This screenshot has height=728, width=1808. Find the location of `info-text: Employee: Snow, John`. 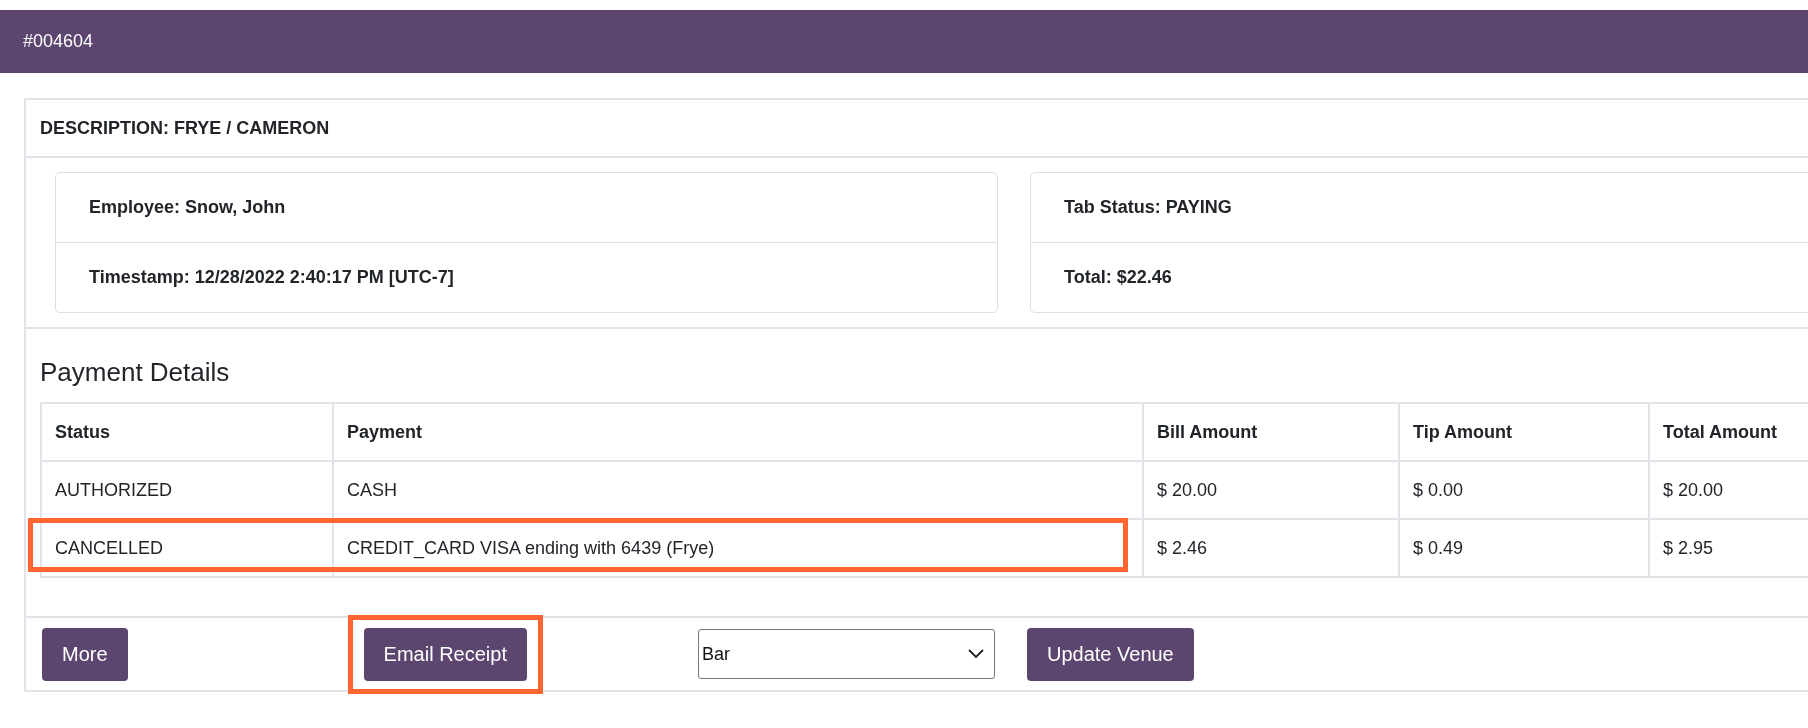

info-text: Employee: Snow, John is located at coordinates (187, 207).